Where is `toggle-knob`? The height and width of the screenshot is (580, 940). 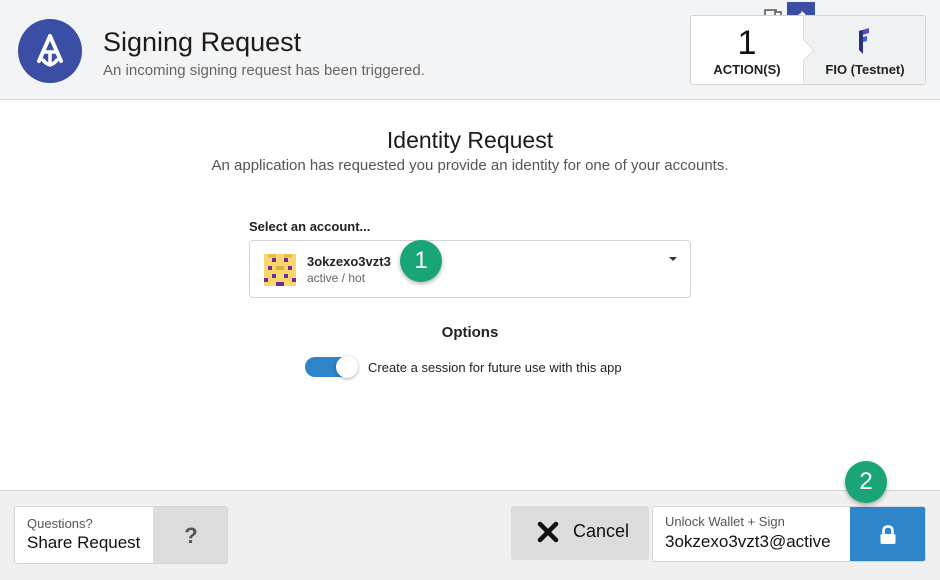 toggle-knob is located at coordinates (347, 367).